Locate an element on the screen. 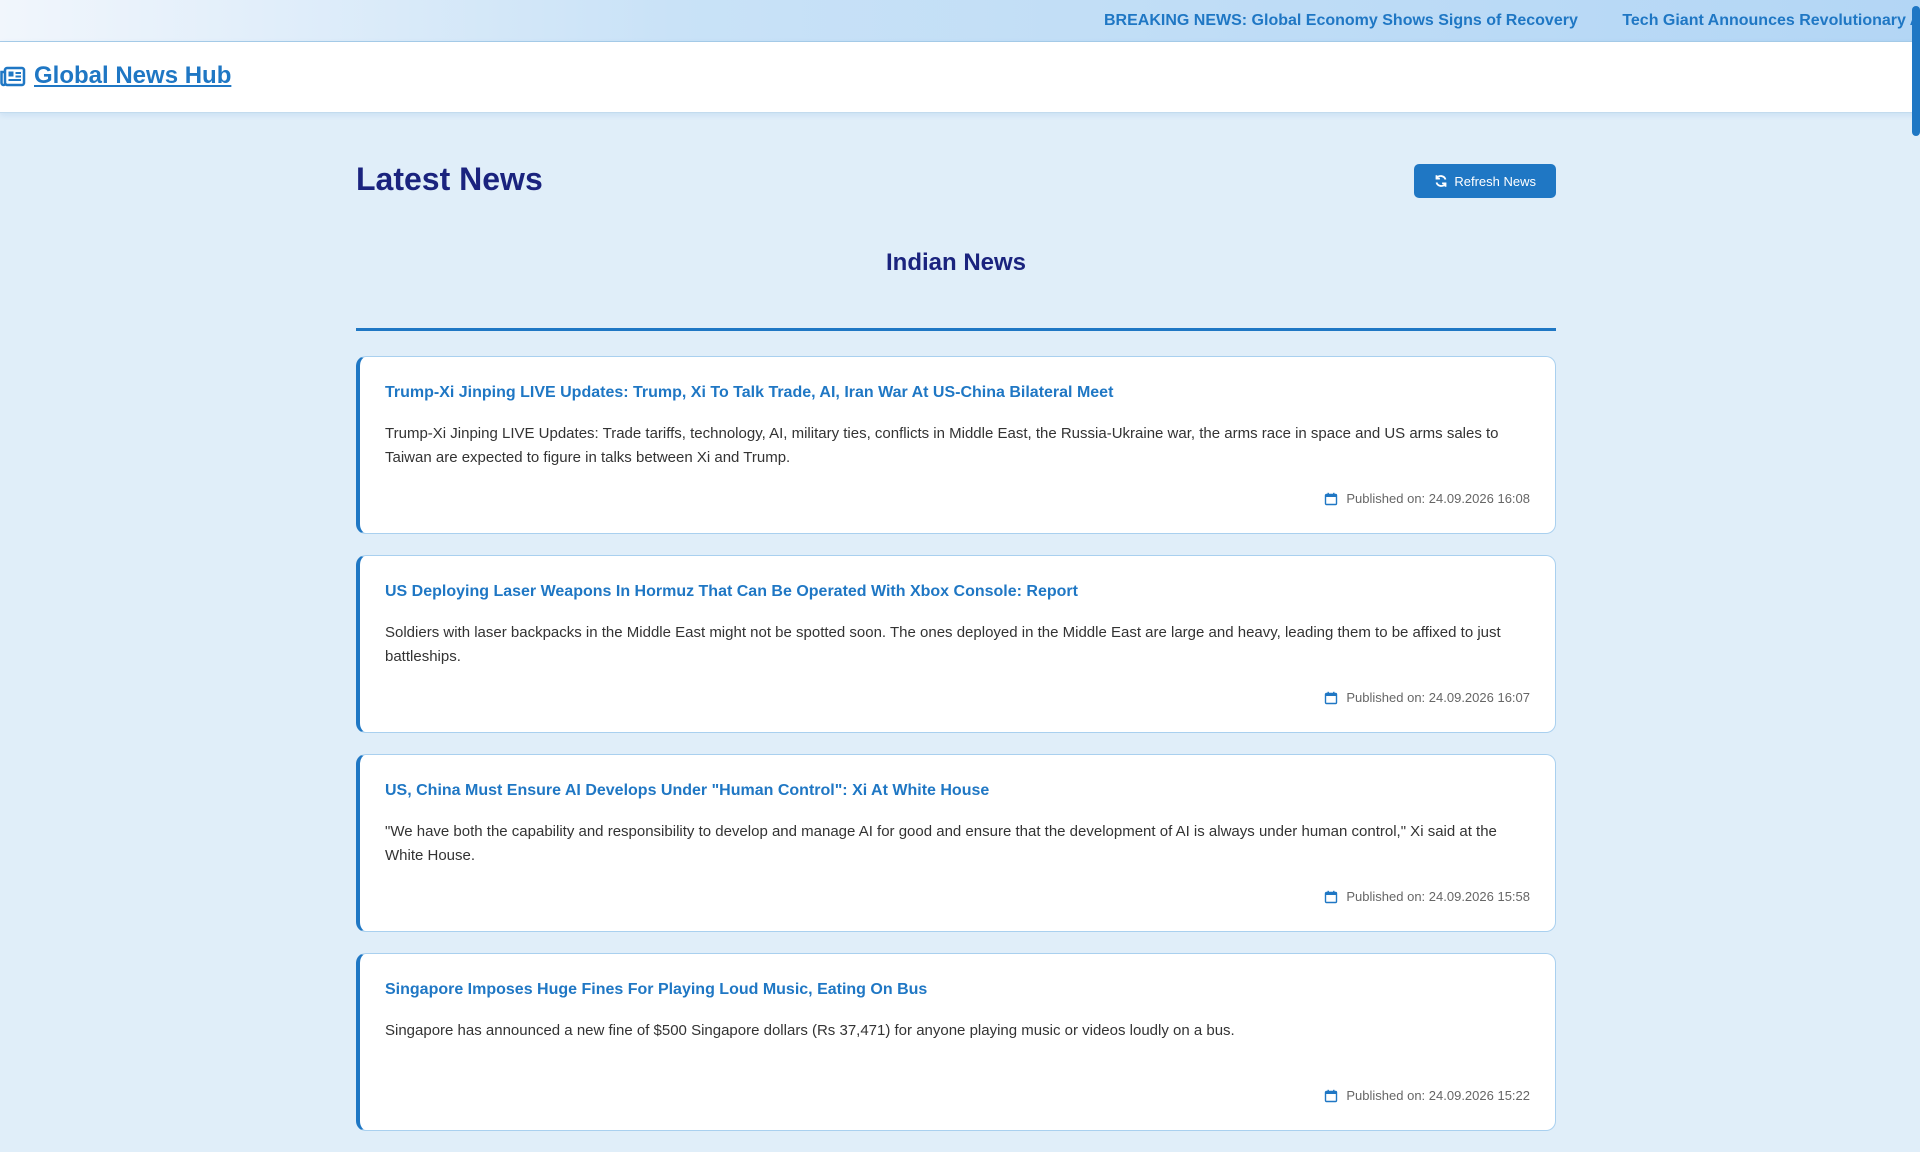 This screenshot has height=1152, width=1920. refresh-news-label: Refresh News is located at coordinates (1495, 181).